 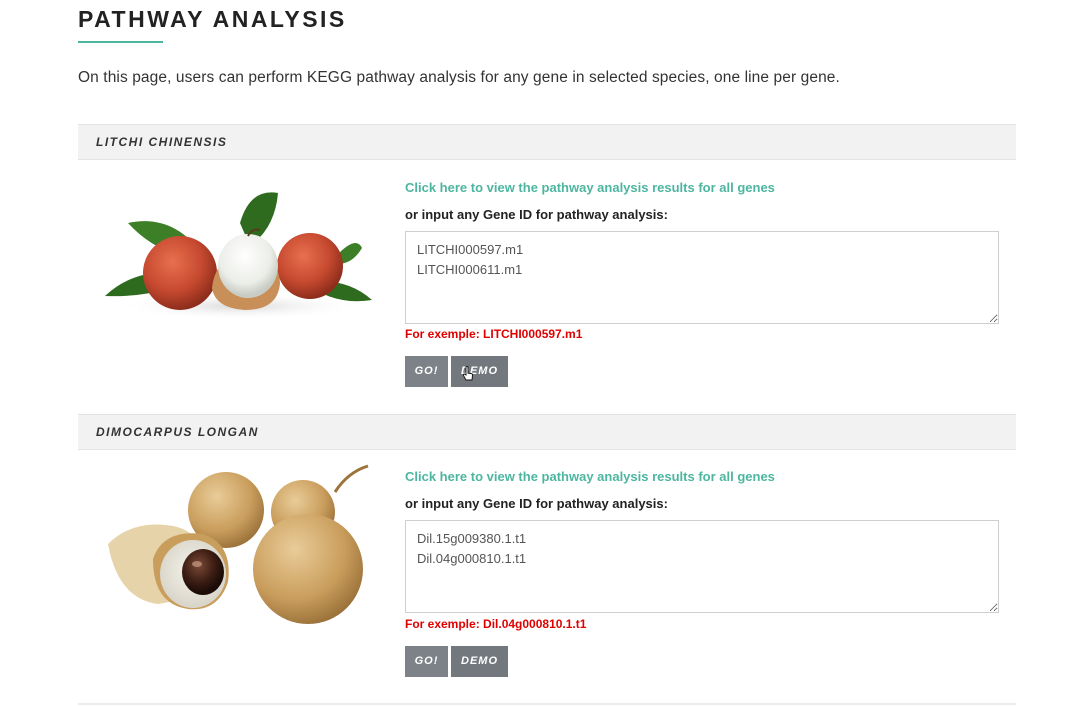 I want to click on species-header-longan: DIMOCARPUS LONGAN, so click(x=547, y=431).